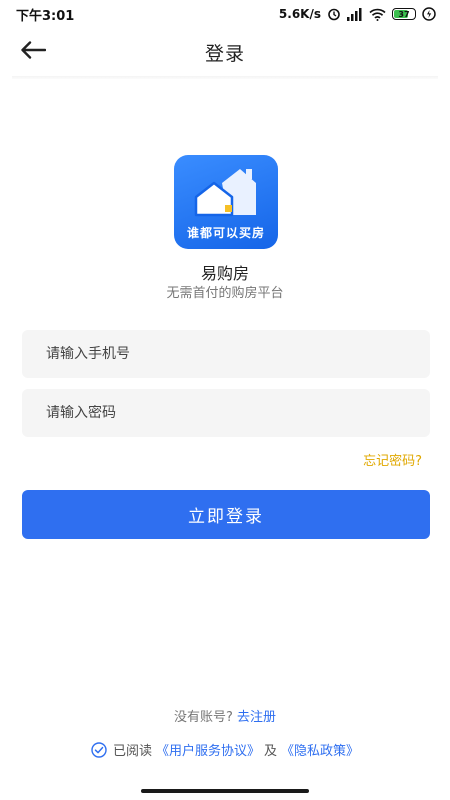 Image resolution: width=450 pixels, height=800 pixels. What do you see at coordinates (45, 16) in the screenshot?
I see `status-time: 下午3:01` at bounding box center [45, 16].